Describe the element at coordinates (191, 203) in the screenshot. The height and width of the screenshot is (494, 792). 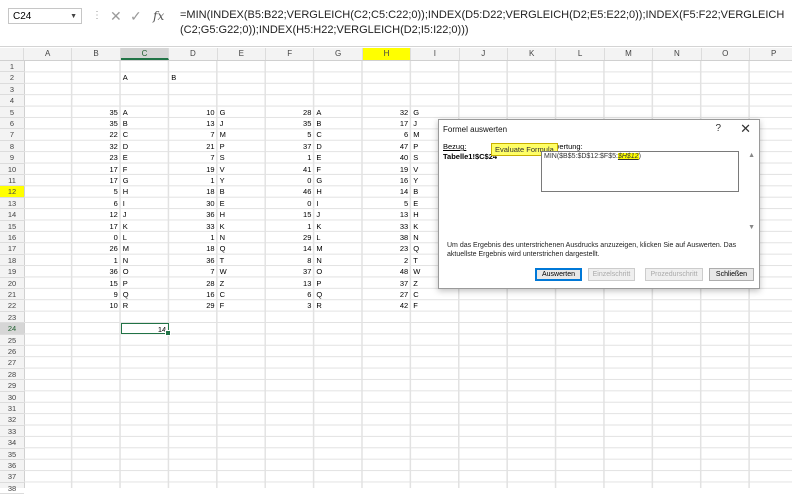
I see `cell-d13: 30` at that location.